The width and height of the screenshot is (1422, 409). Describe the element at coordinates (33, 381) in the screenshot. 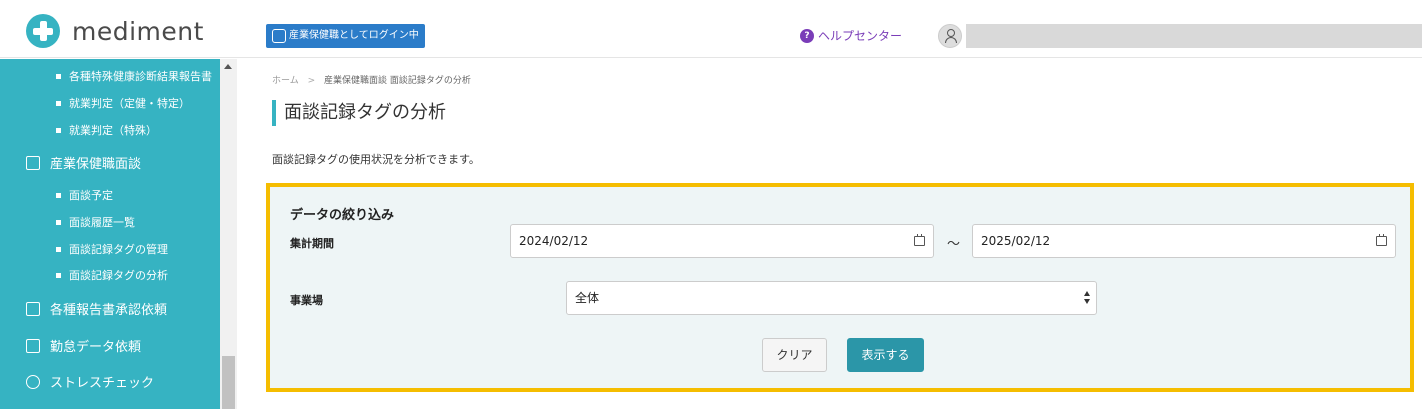

I see `heart-icon` at that location.